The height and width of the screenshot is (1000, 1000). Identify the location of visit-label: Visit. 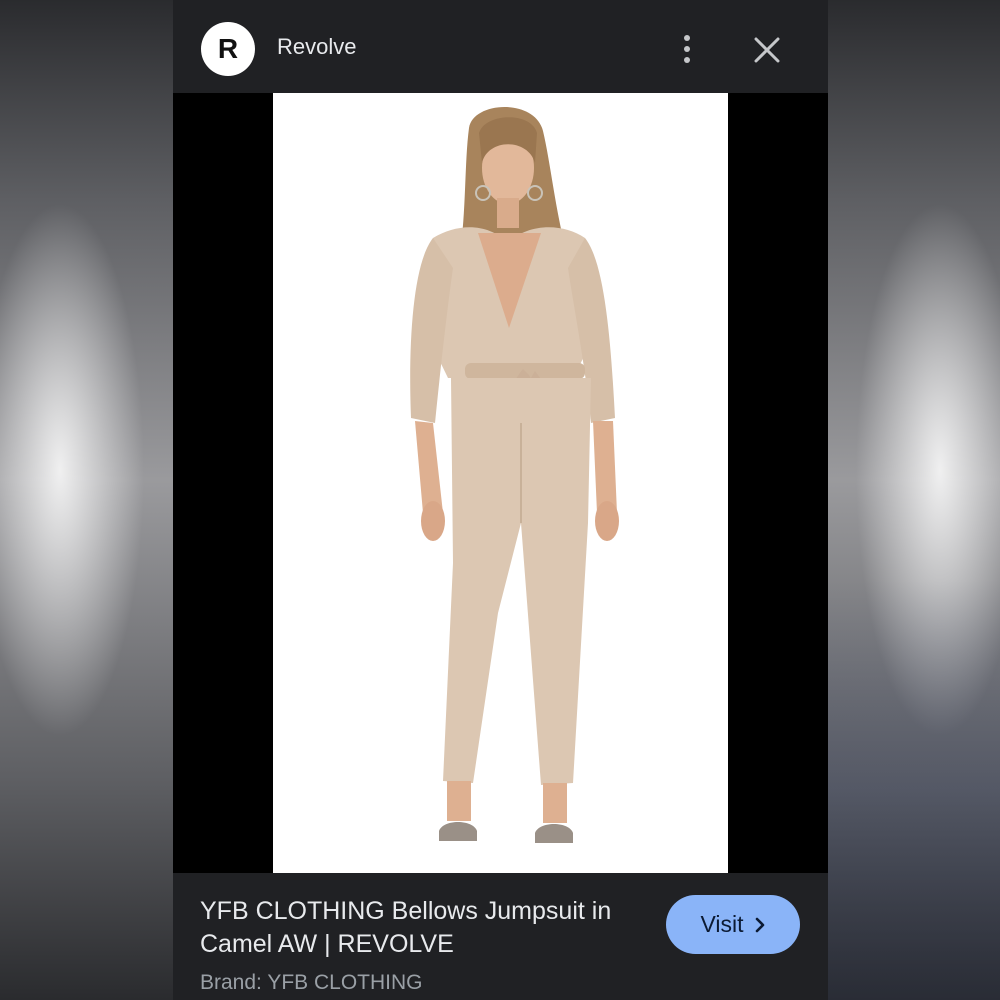
(722, 924).